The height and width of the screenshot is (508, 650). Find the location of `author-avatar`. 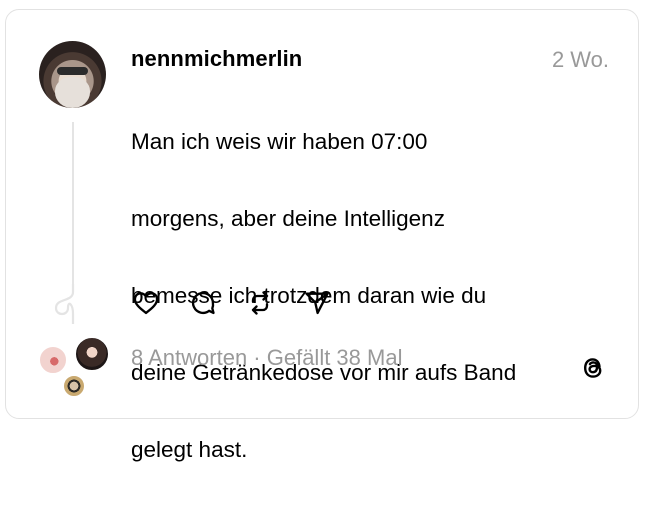

author-avatar is located at coordinates (72, 74).